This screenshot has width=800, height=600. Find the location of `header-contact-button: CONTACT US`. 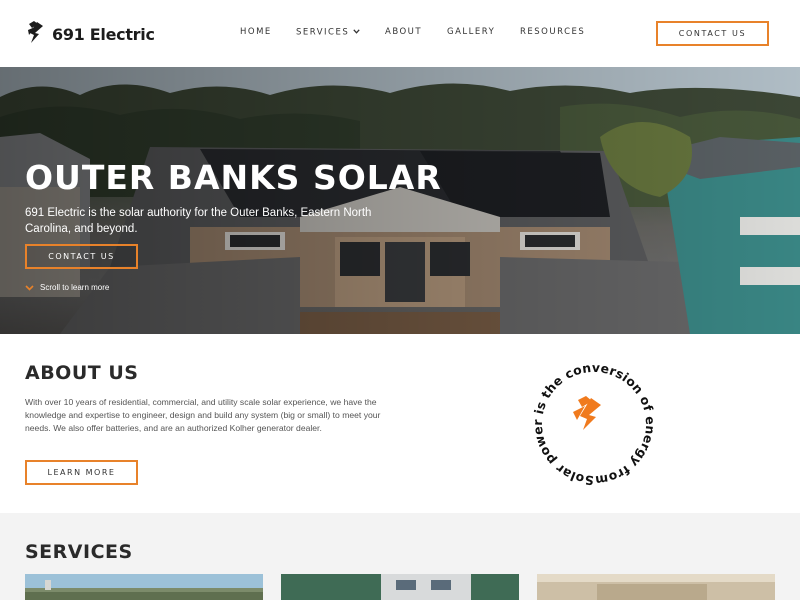

header-contact-button: CONTACT US is located at coordinates (712, 33).